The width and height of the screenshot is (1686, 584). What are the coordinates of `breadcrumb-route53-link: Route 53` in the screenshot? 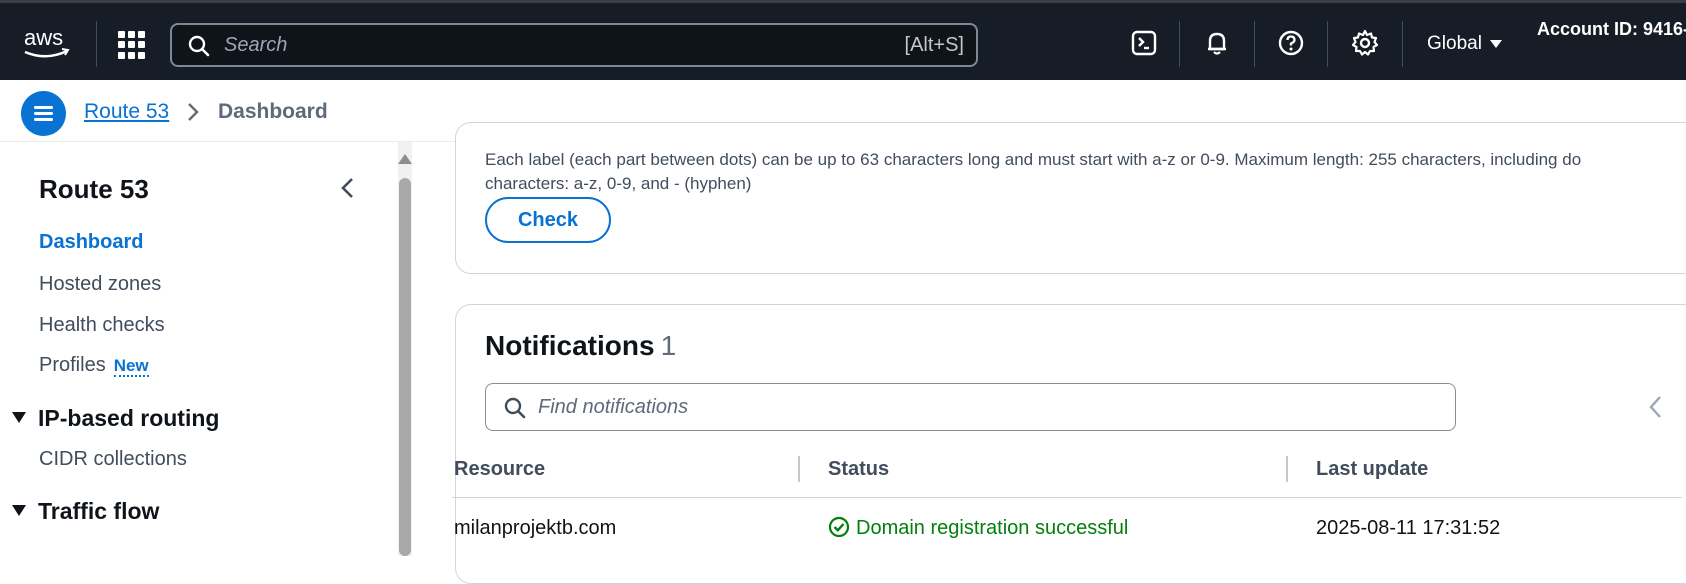 It's located at (126, 112).